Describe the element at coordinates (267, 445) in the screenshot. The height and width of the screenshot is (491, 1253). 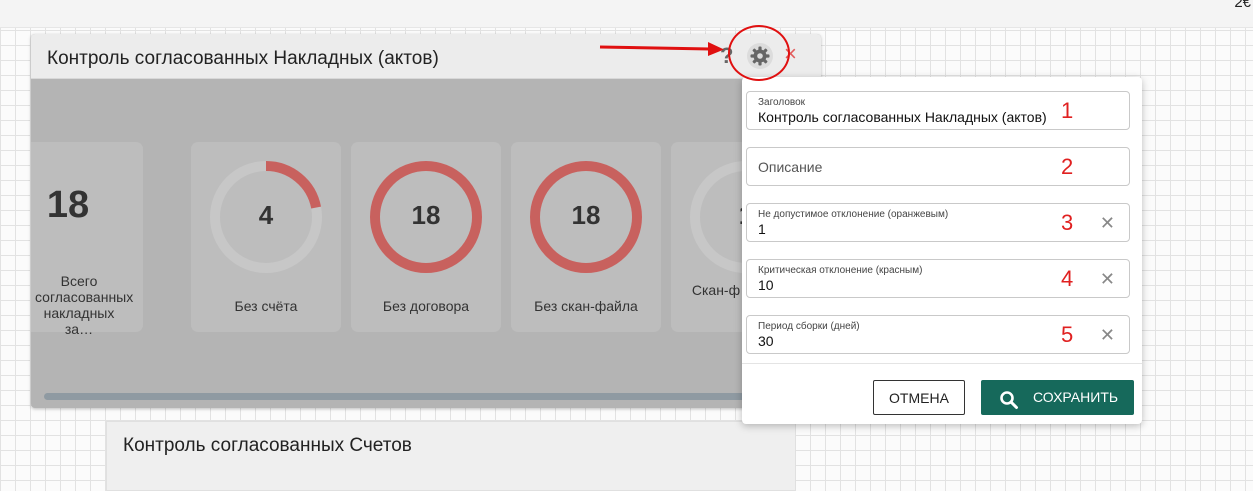
I see `widget-title: Контроль согласованных Счетов` at that location.